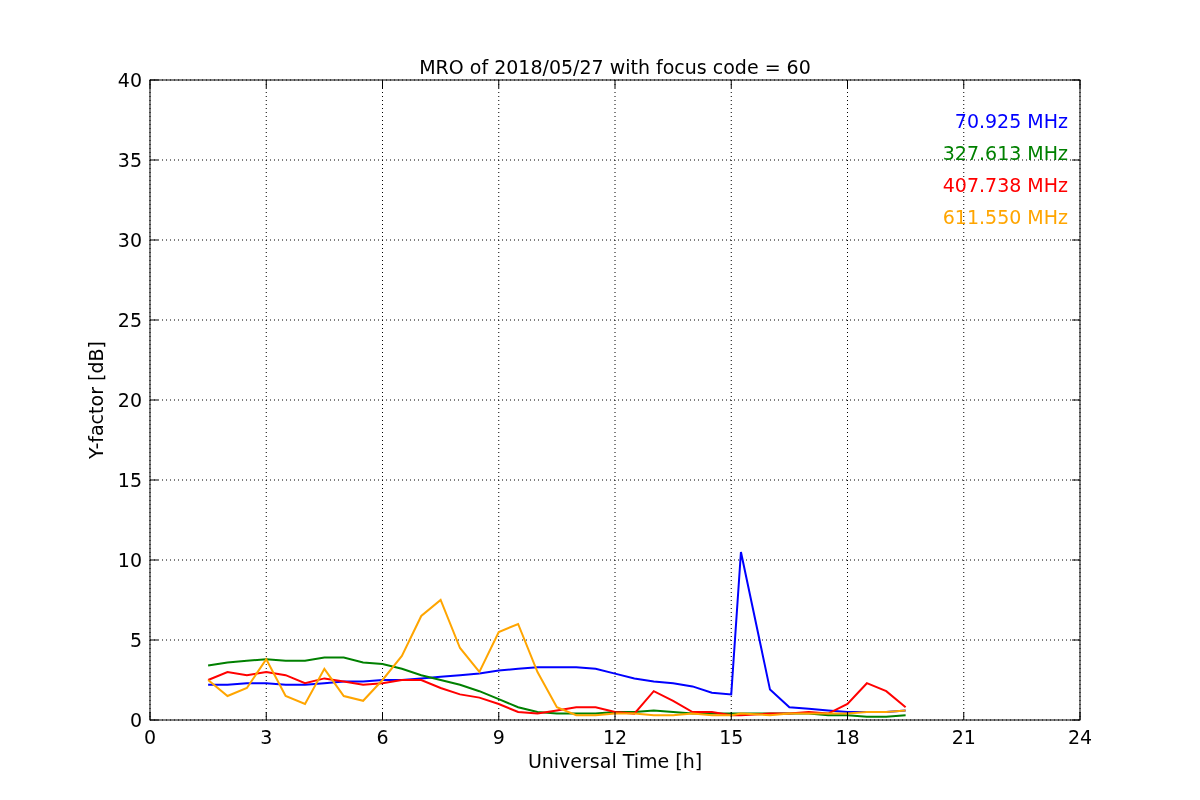  What do you see at coordinates (1005, 153) in the screenshot?
I see `legend-label: 327.613 MHz` at bounding box center [1005, 153].